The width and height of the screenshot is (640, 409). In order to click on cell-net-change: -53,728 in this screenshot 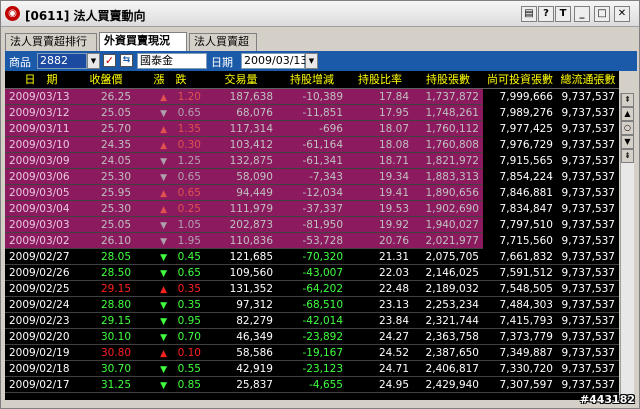, I will do `click(322, 241)`.